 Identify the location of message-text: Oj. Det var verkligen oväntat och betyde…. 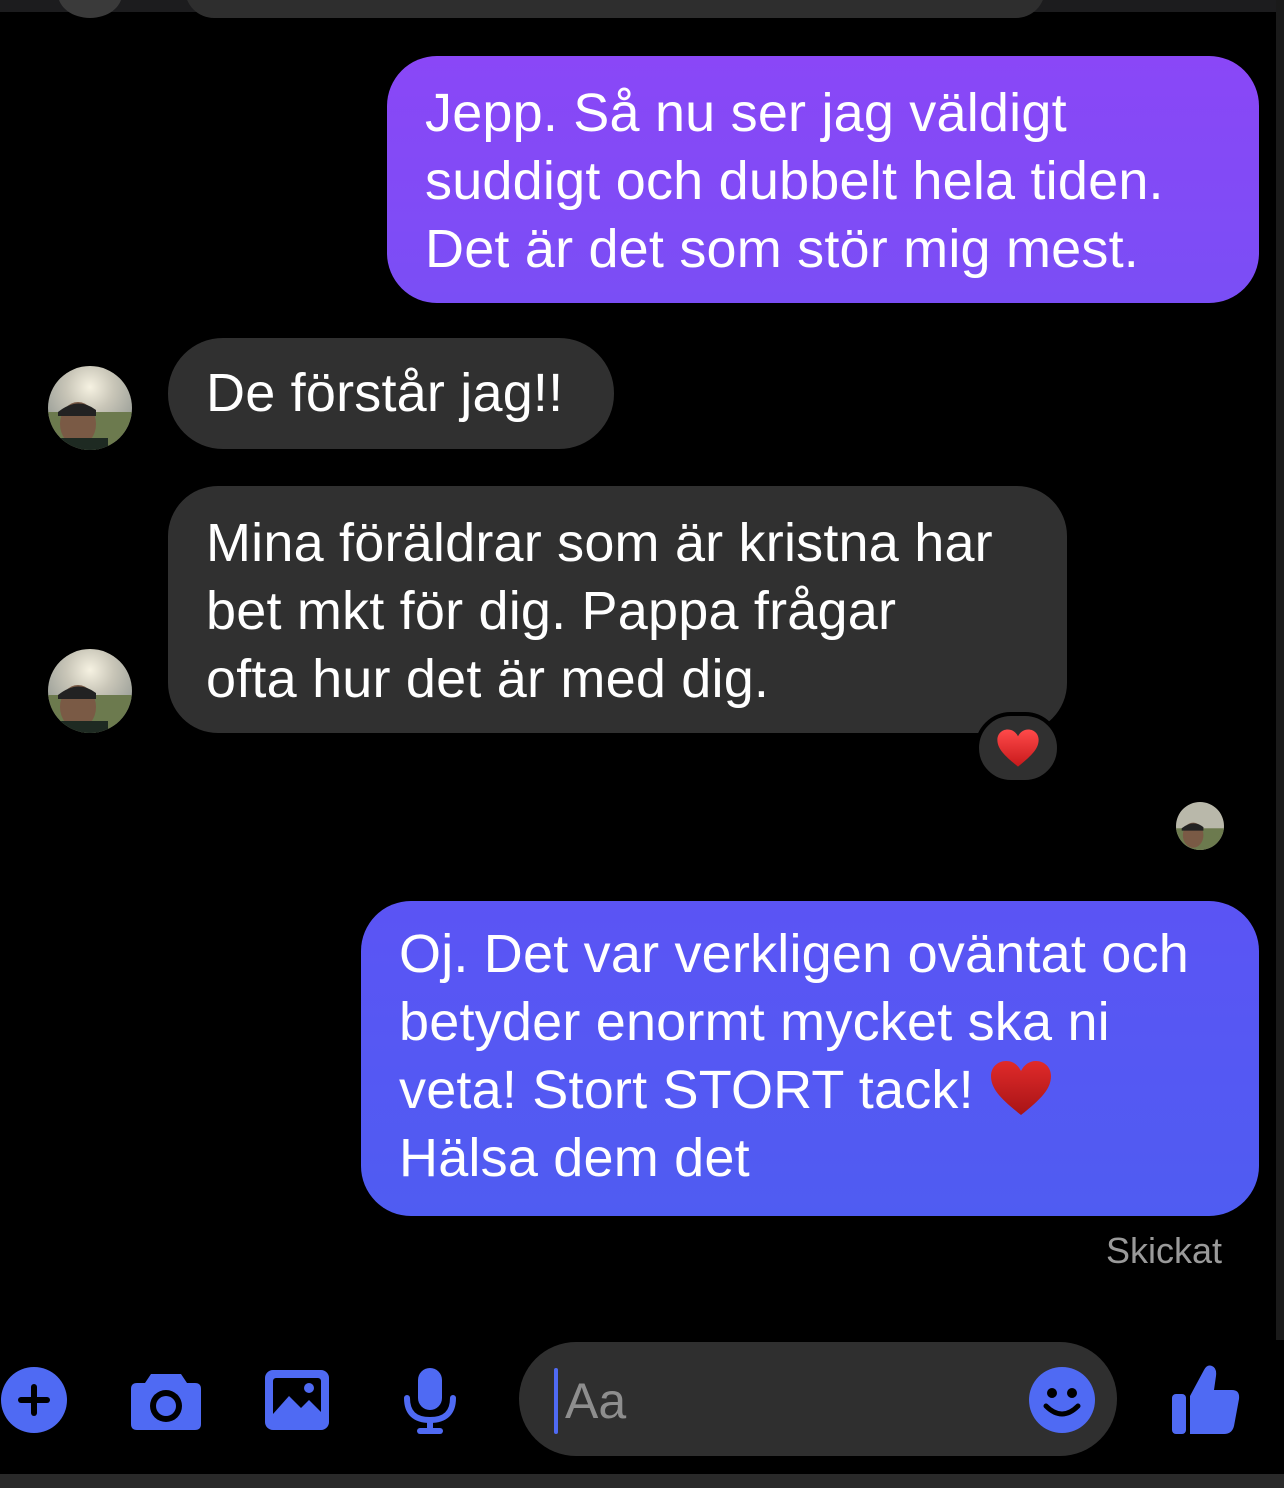
(794, 1022).